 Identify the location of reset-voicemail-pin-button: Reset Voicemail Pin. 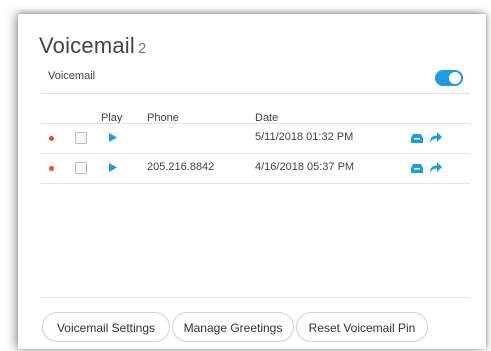
(362, 327).